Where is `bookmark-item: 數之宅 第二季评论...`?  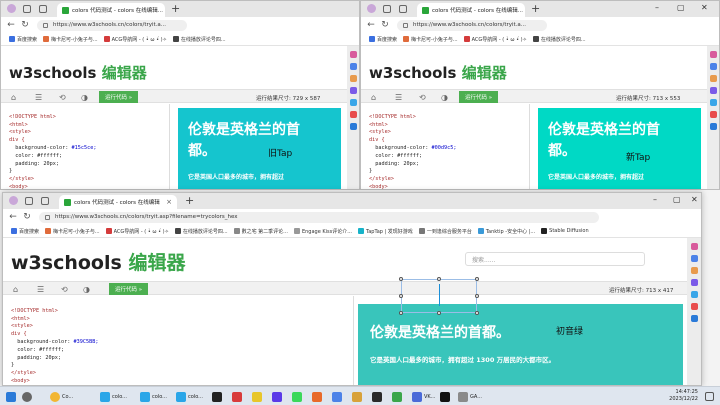
bookmark-item: 數之宅 第二季评论... is located at coordinates (260, 231).